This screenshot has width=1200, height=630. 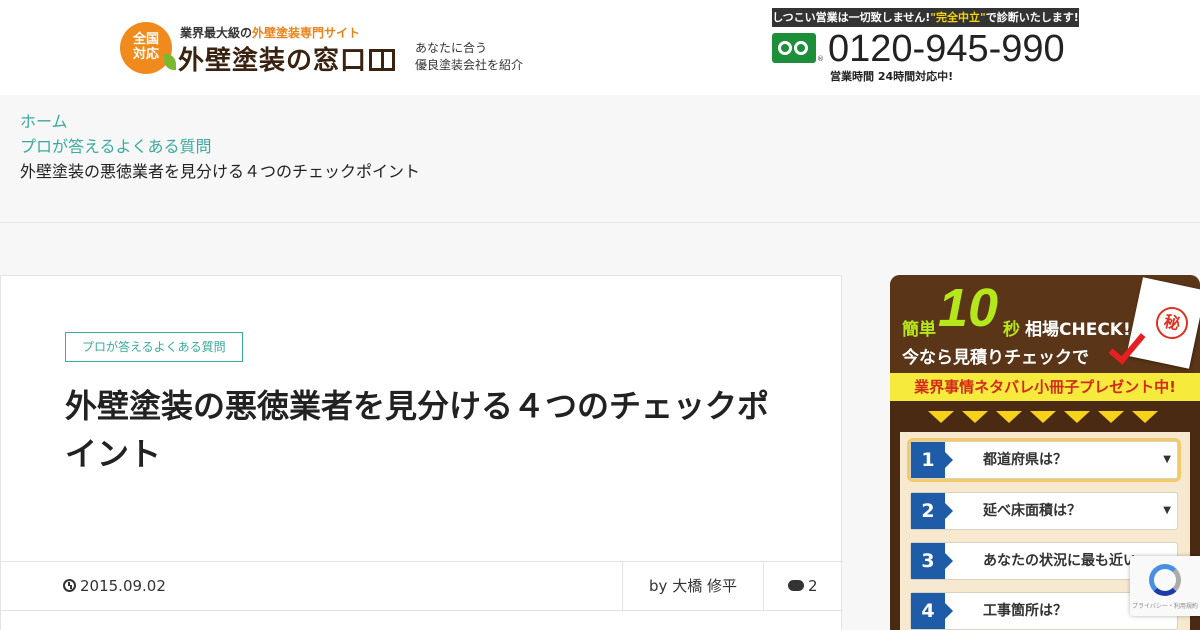 I want to click on select-label: あなたの状況に最も近い, so click(x=1060, y=561).